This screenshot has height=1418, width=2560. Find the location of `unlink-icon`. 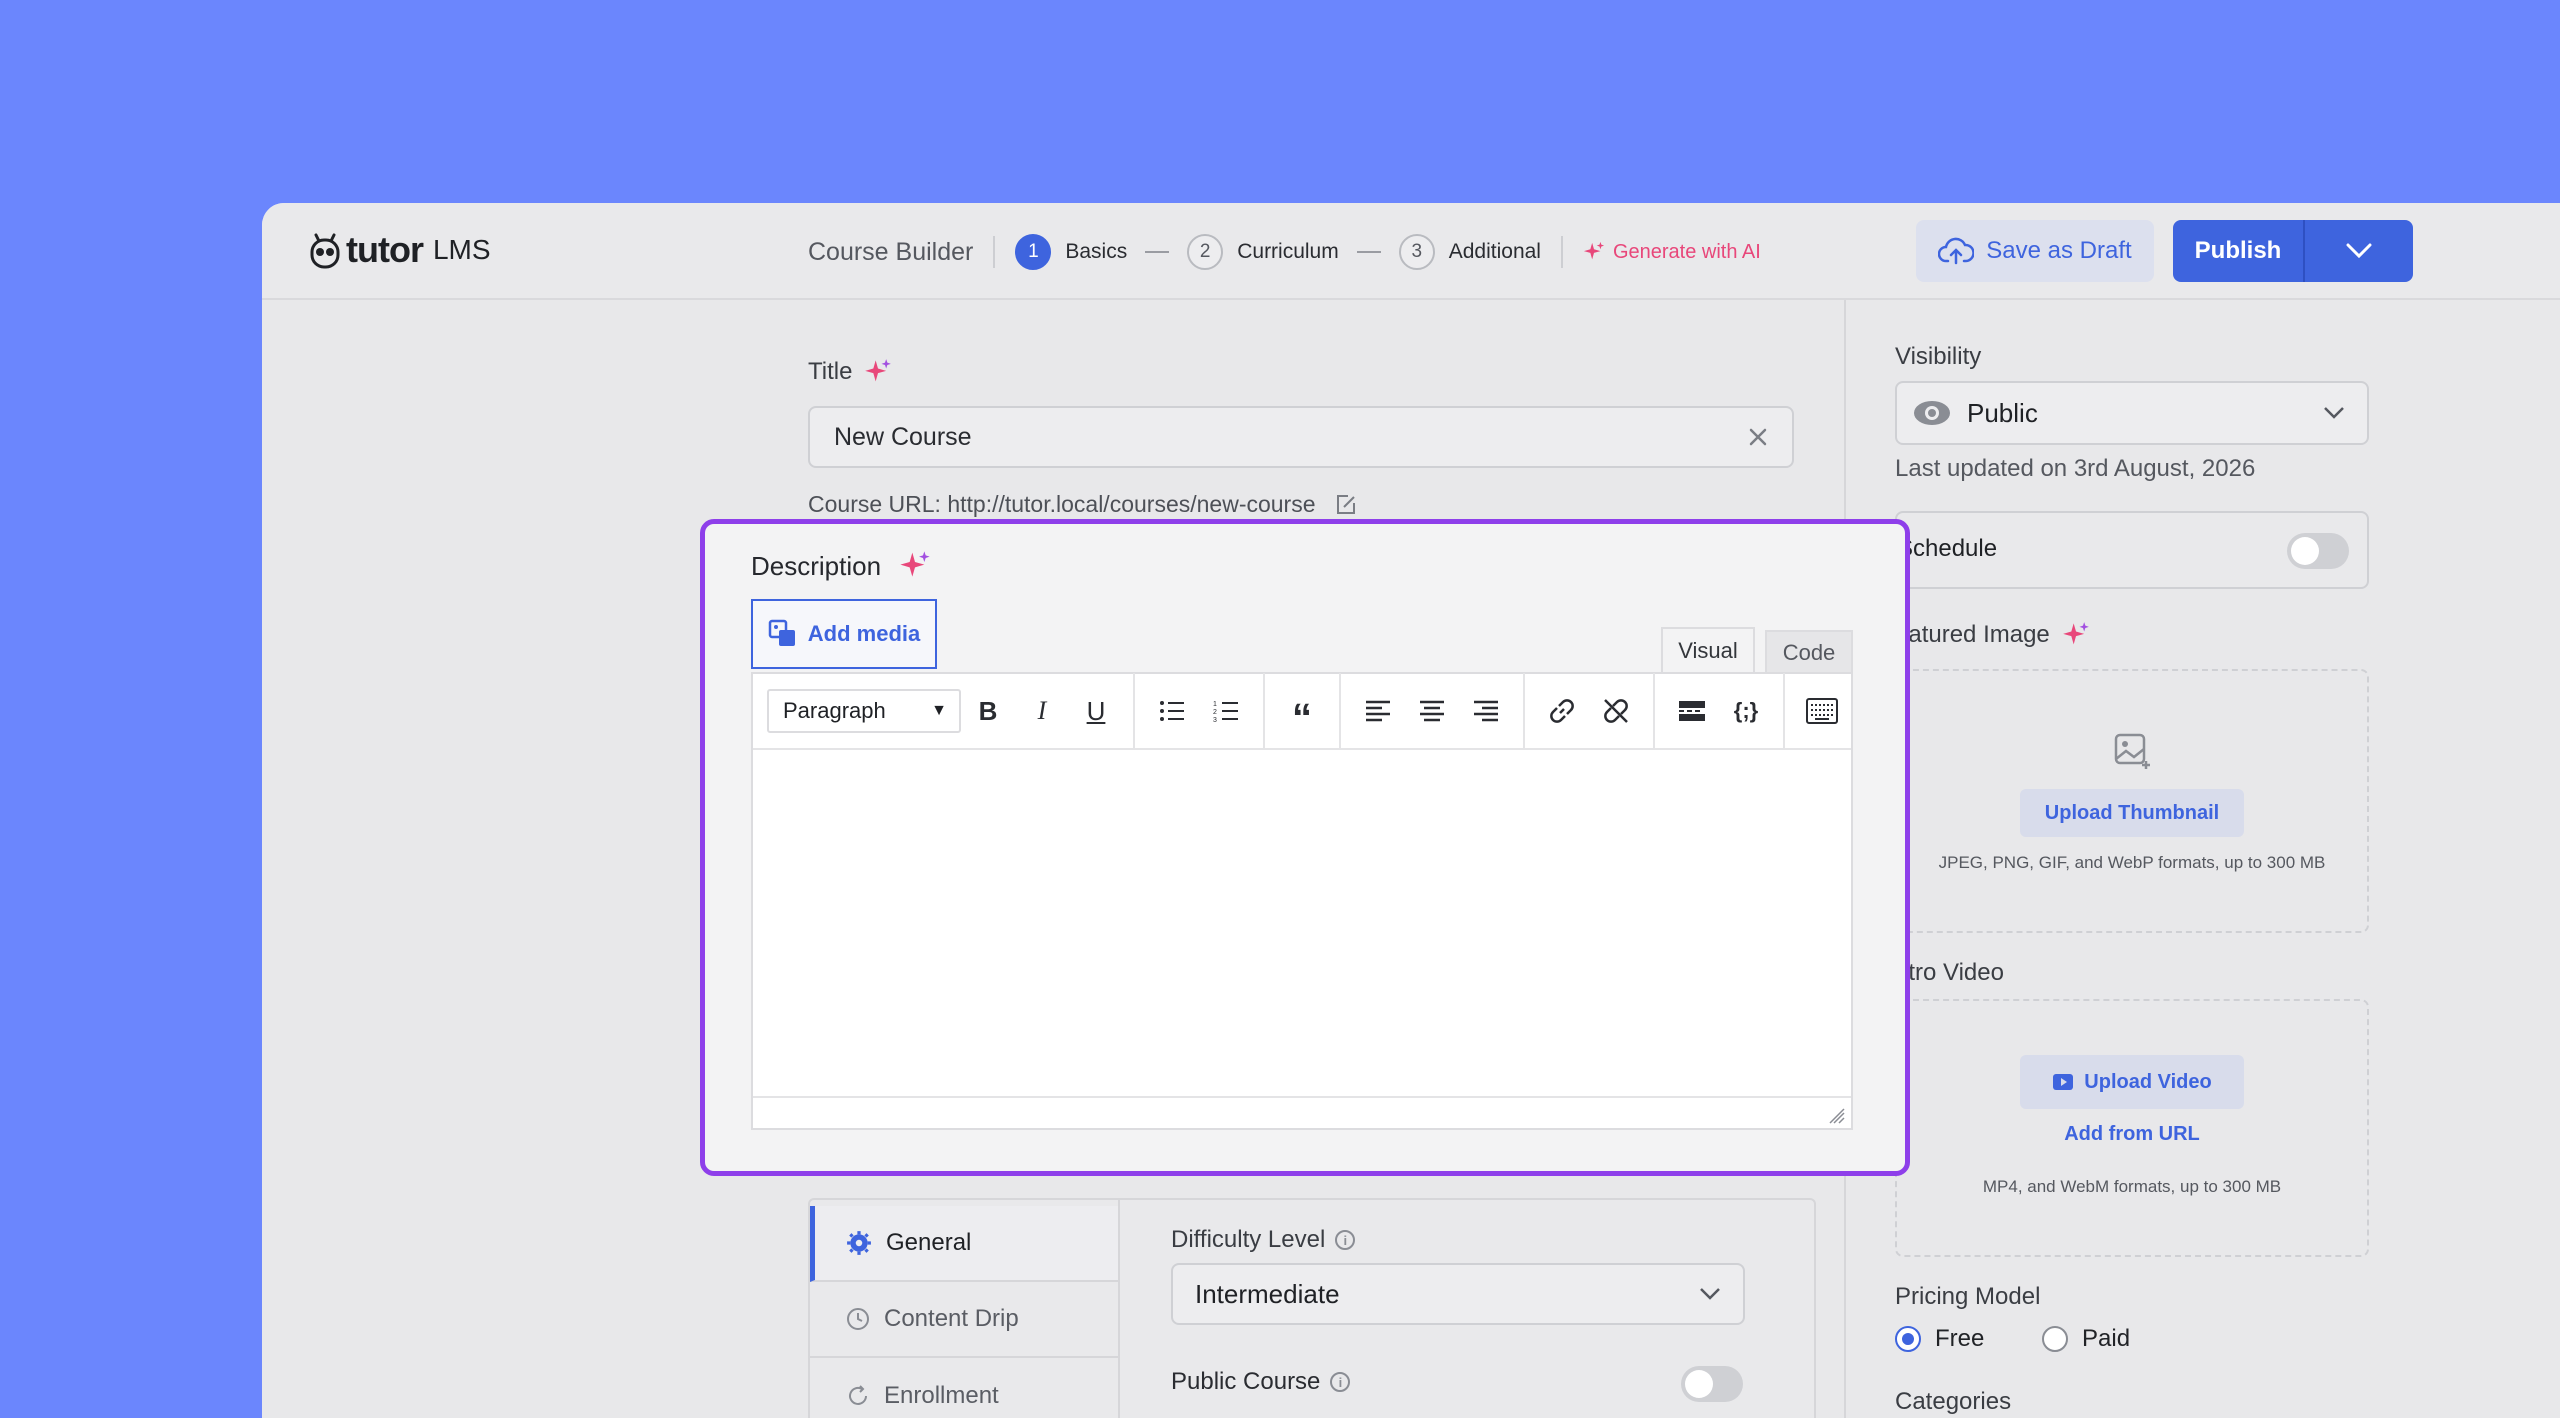

unlink-icon is located at coordinates (1616, 711).